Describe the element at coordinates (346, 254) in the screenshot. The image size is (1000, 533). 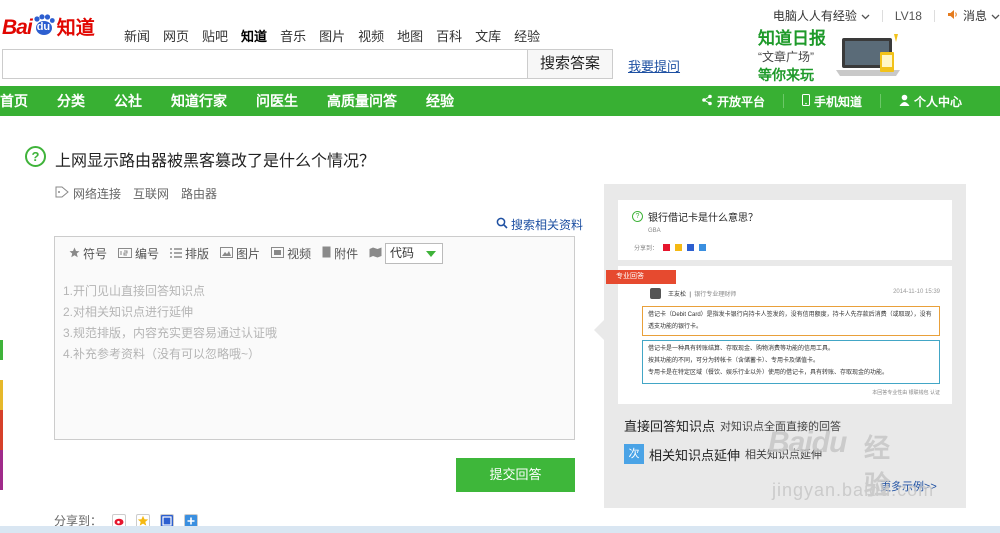
I see `toolbar-attachment-label: 附件` at that location.